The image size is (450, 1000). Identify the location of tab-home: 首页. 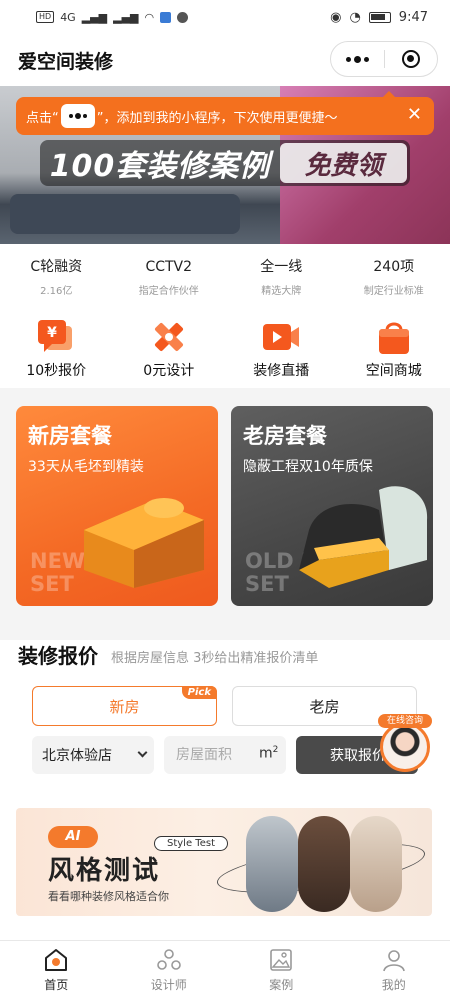
(56, 970).